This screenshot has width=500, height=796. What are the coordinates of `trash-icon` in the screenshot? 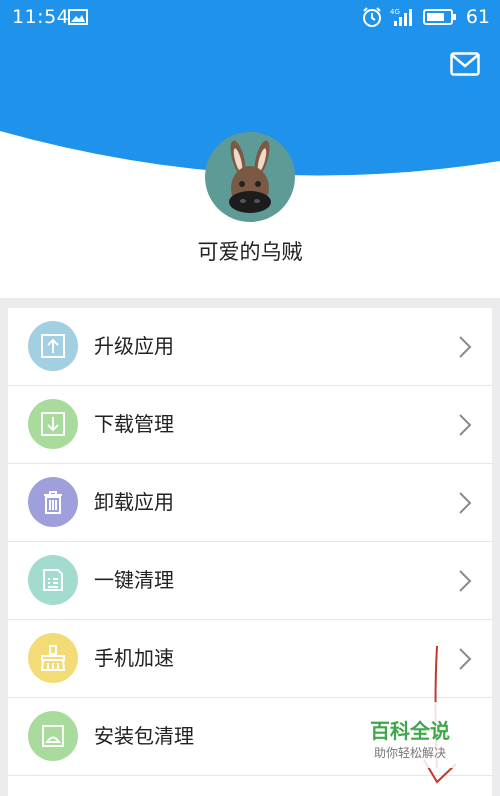 It's located at (53, 502).